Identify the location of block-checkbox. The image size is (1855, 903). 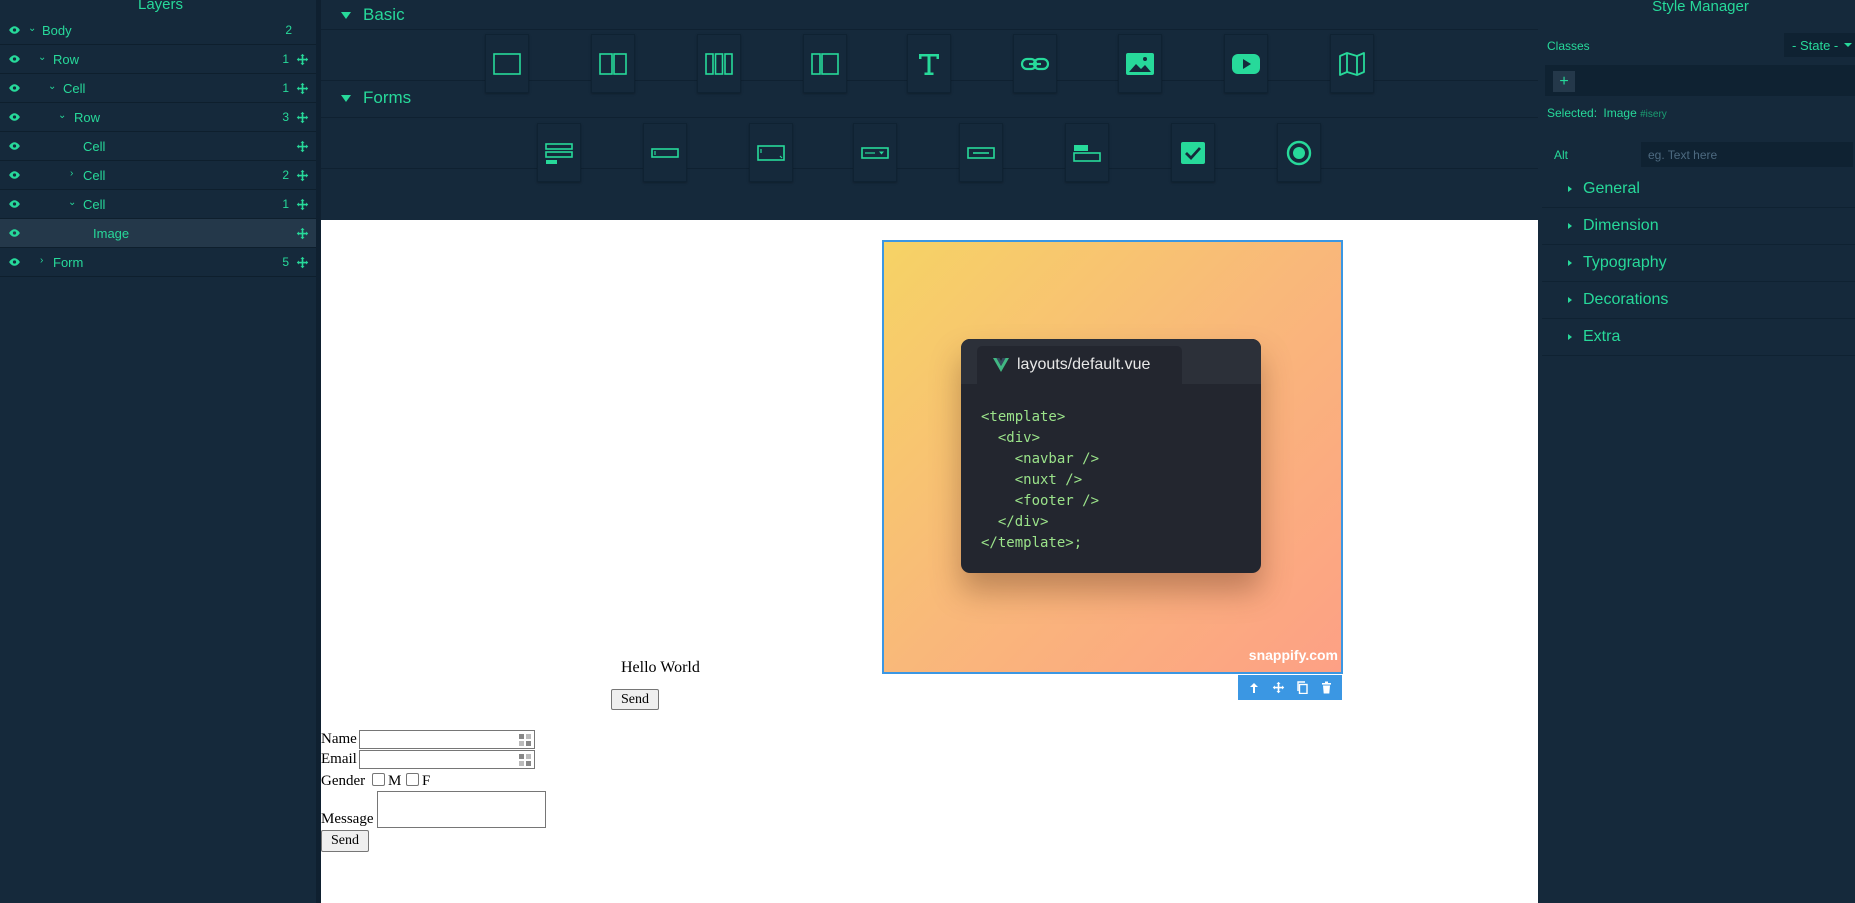
(1193, 152).